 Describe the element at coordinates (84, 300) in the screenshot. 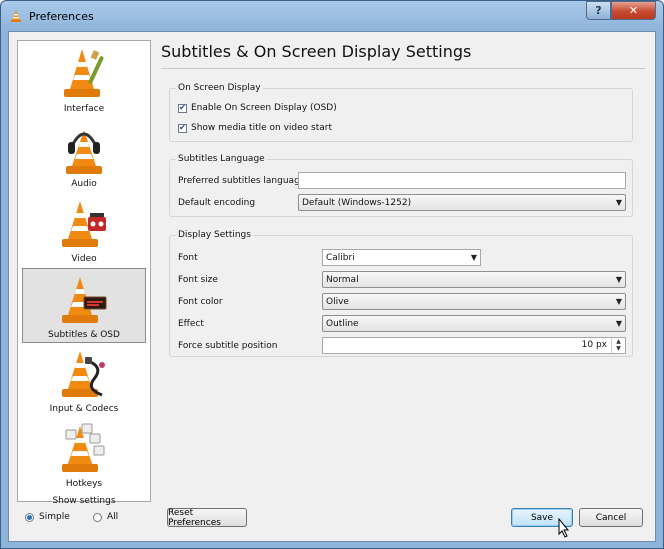

I see `vlc-cone-subtitles-icon` at that location.